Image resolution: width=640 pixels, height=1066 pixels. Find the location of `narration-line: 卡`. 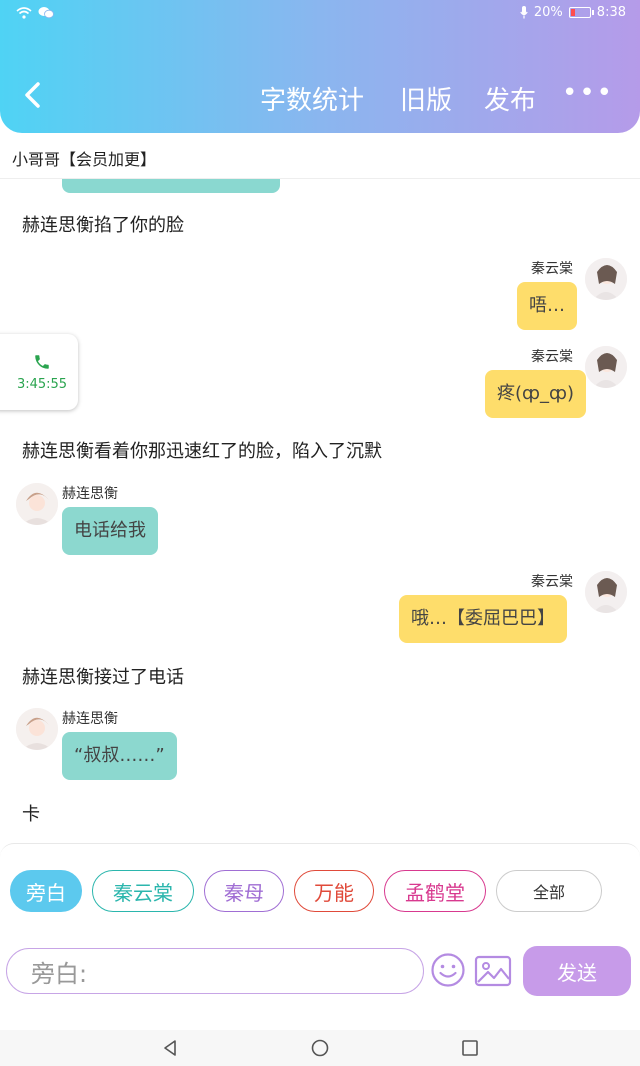

narration-line: 卡 is located at coordinates (31, 813).